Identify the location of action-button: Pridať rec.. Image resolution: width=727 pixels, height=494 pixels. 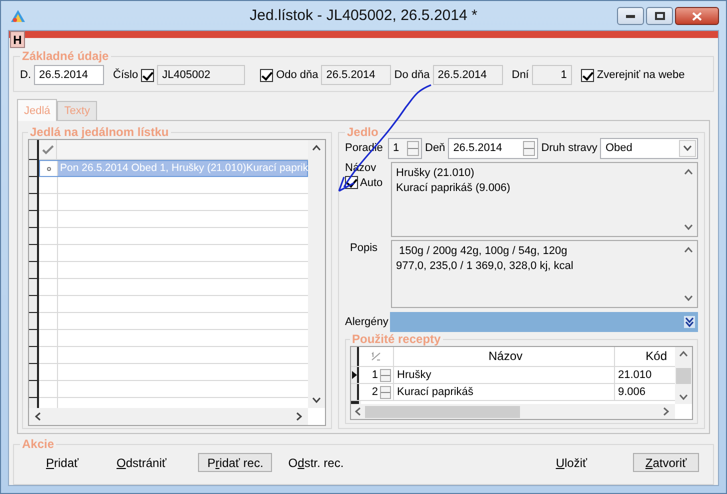
(235, 462).